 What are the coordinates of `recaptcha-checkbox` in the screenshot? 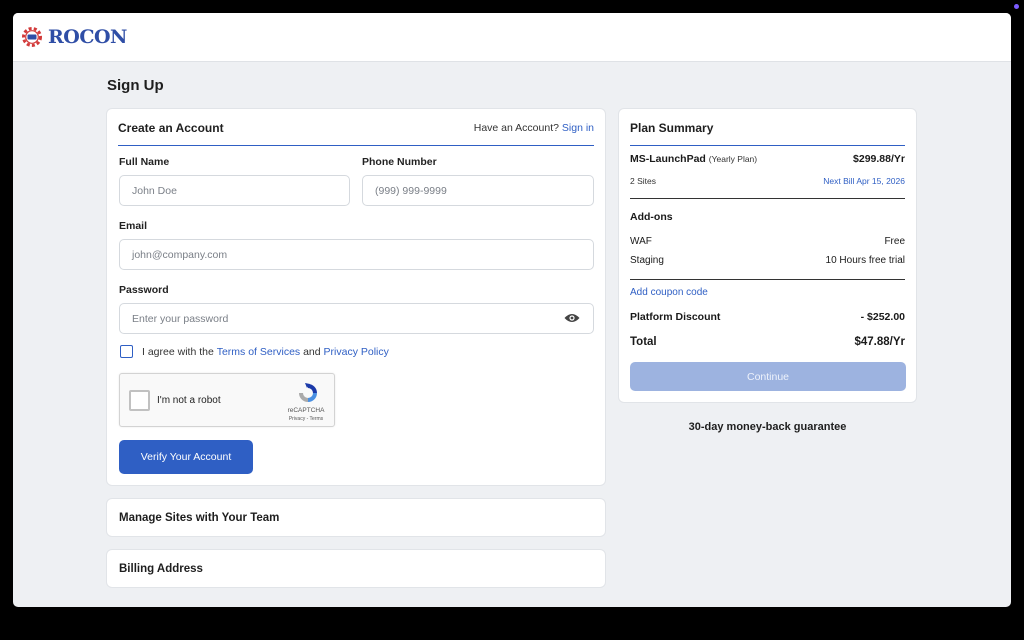 It's located at (139, 400).